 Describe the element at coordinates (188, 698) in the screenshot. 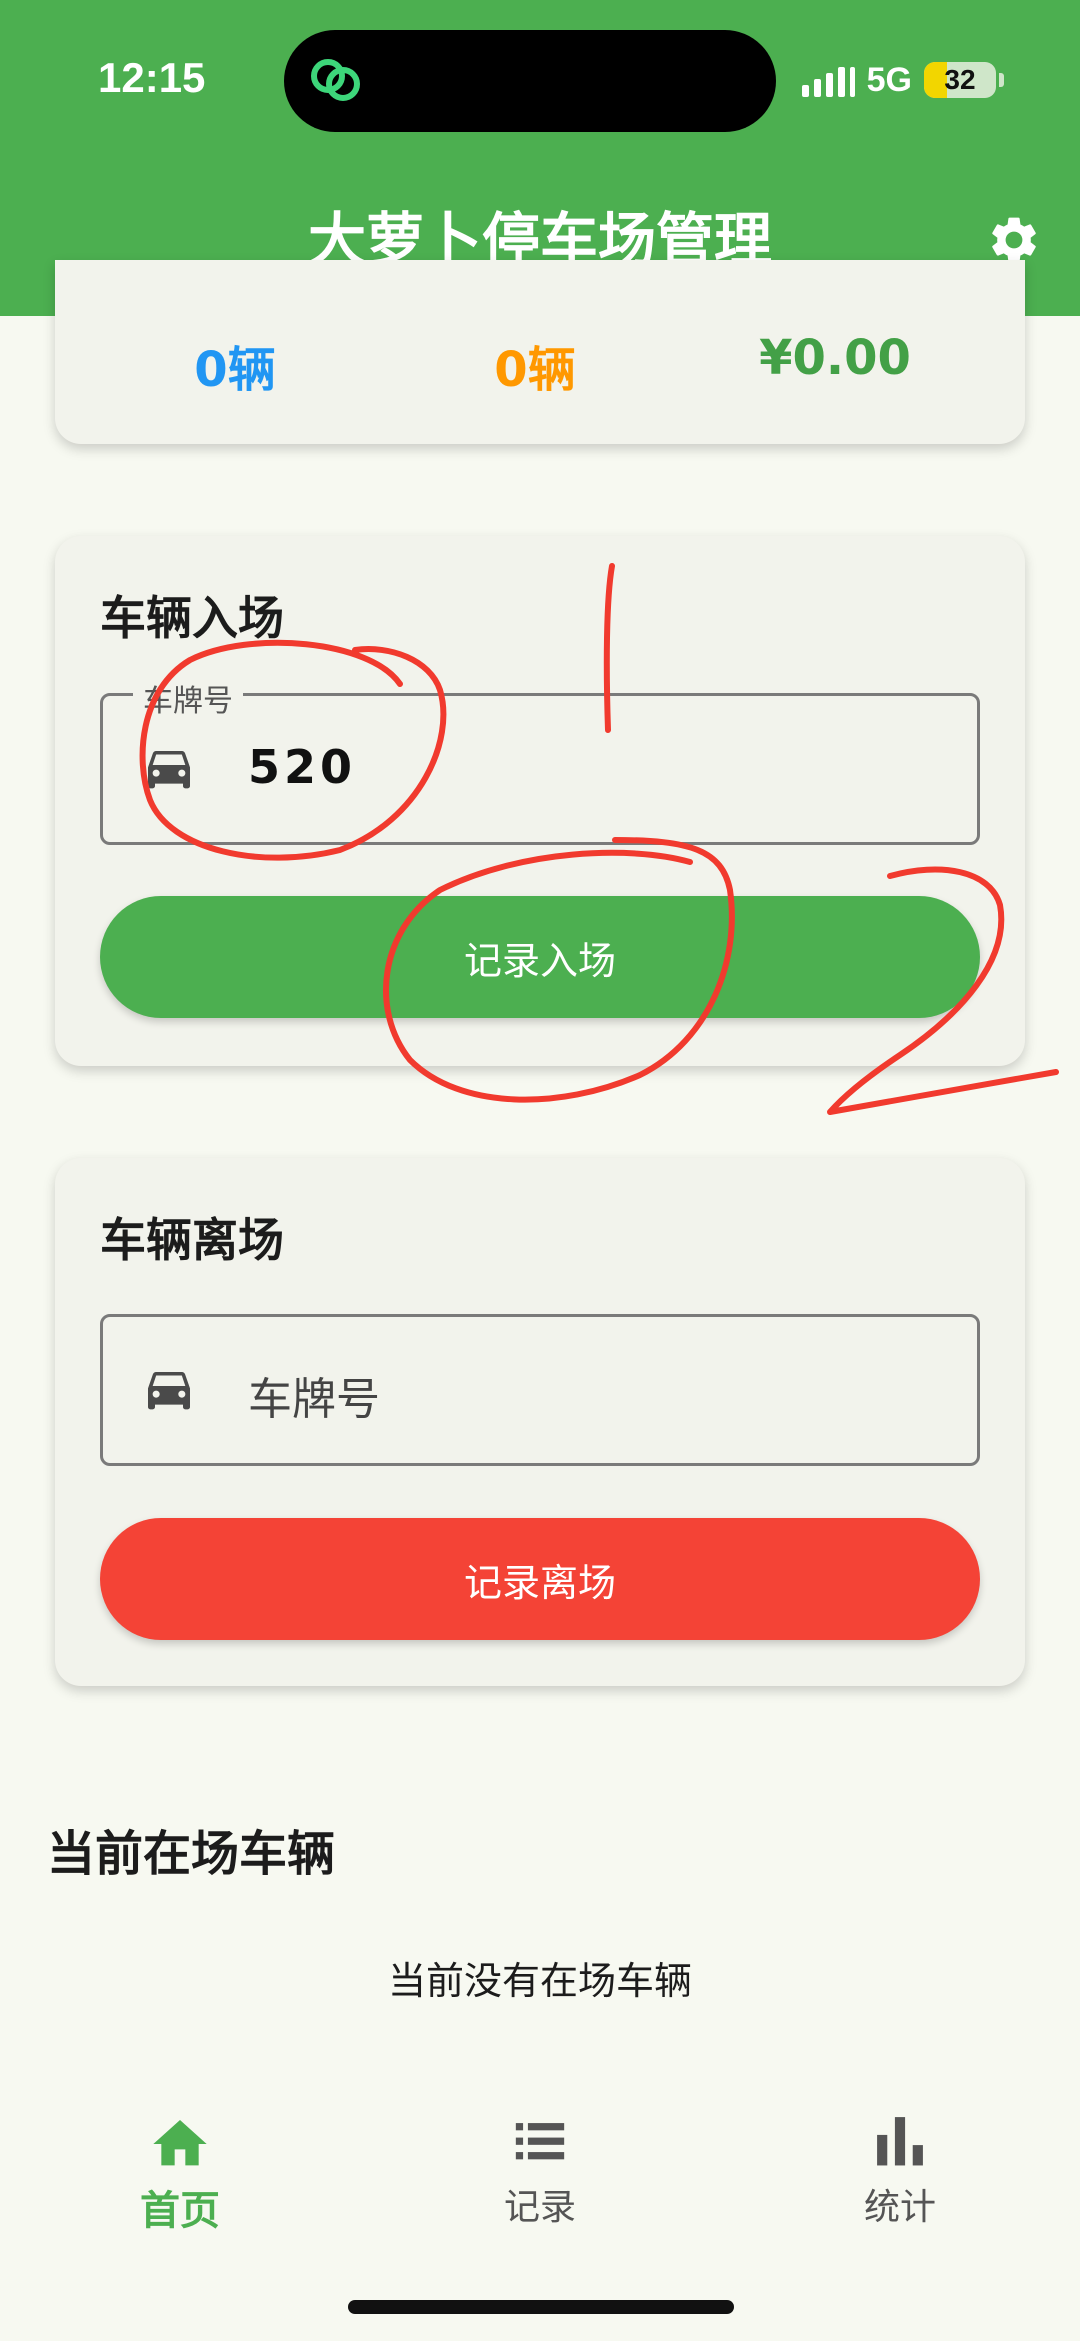

I see `entry-plate-label: 车牌号` at that location.